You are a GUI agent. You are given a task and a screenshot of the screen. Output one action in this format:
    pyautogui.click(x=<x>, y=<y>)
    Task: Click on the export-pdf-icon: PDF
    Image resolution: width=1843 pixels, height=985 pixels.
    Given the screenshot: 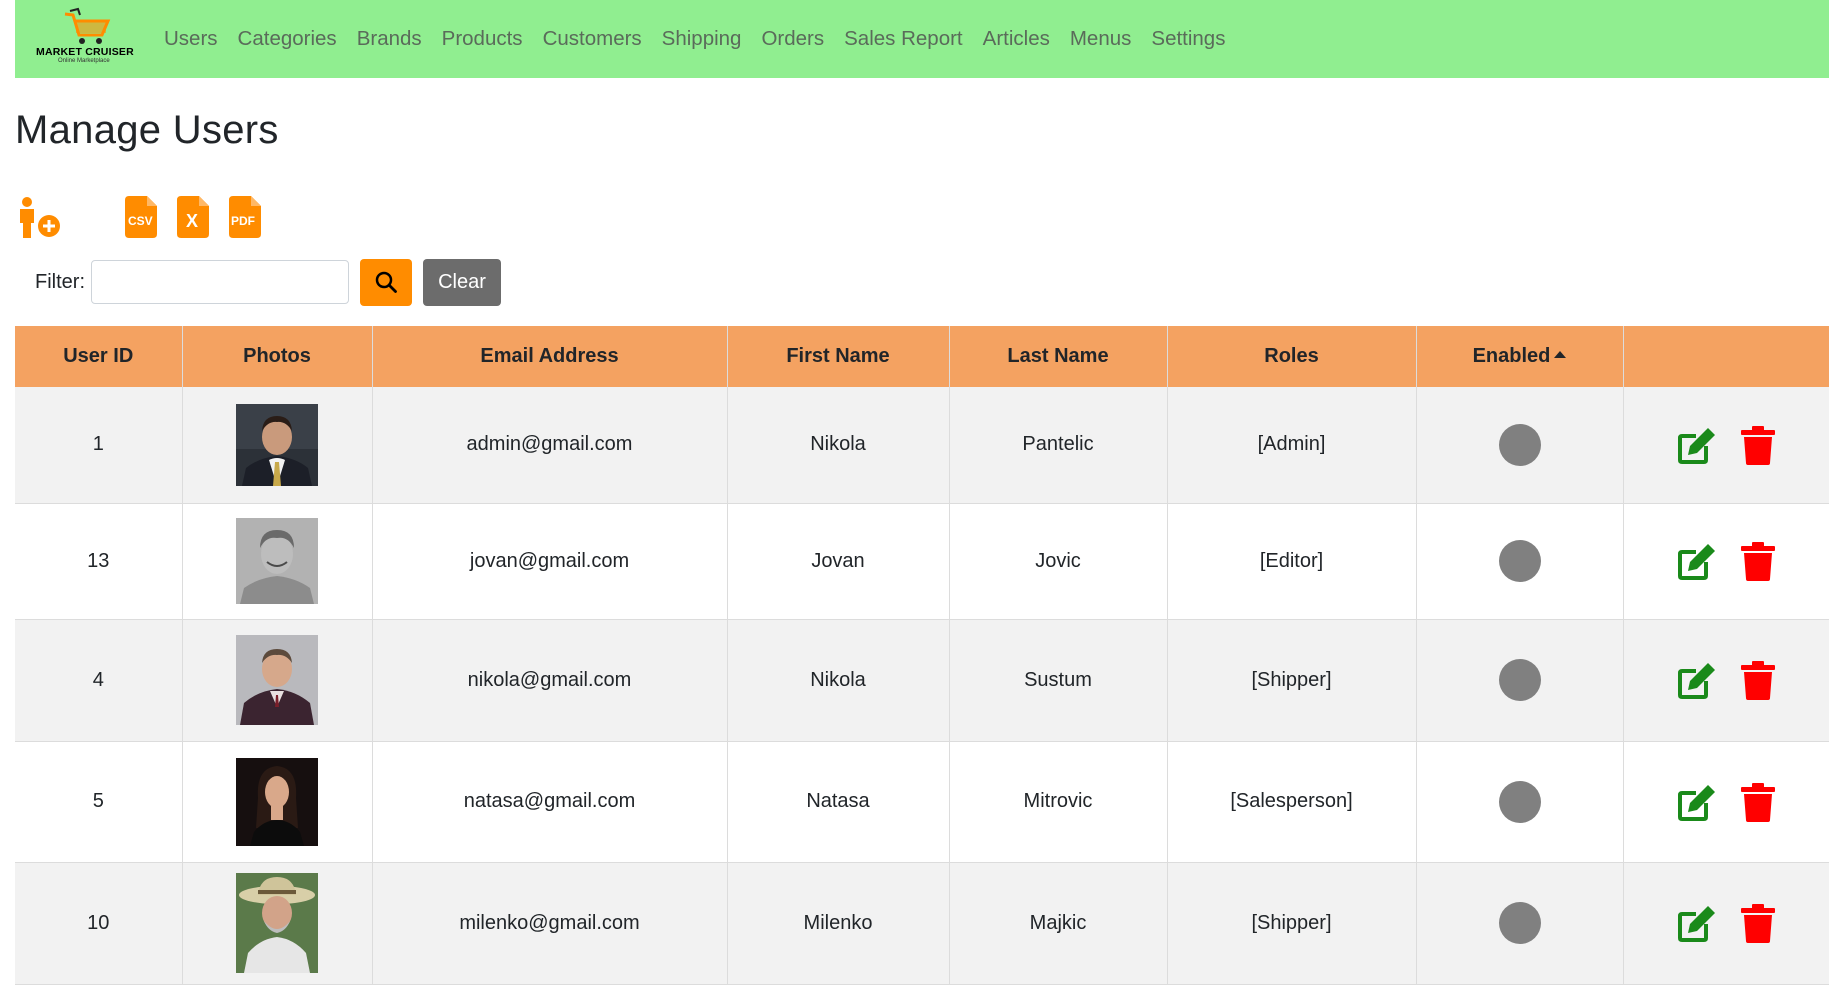 What is the action you would take?
    pyautogui.click(x=245, y=219)
    